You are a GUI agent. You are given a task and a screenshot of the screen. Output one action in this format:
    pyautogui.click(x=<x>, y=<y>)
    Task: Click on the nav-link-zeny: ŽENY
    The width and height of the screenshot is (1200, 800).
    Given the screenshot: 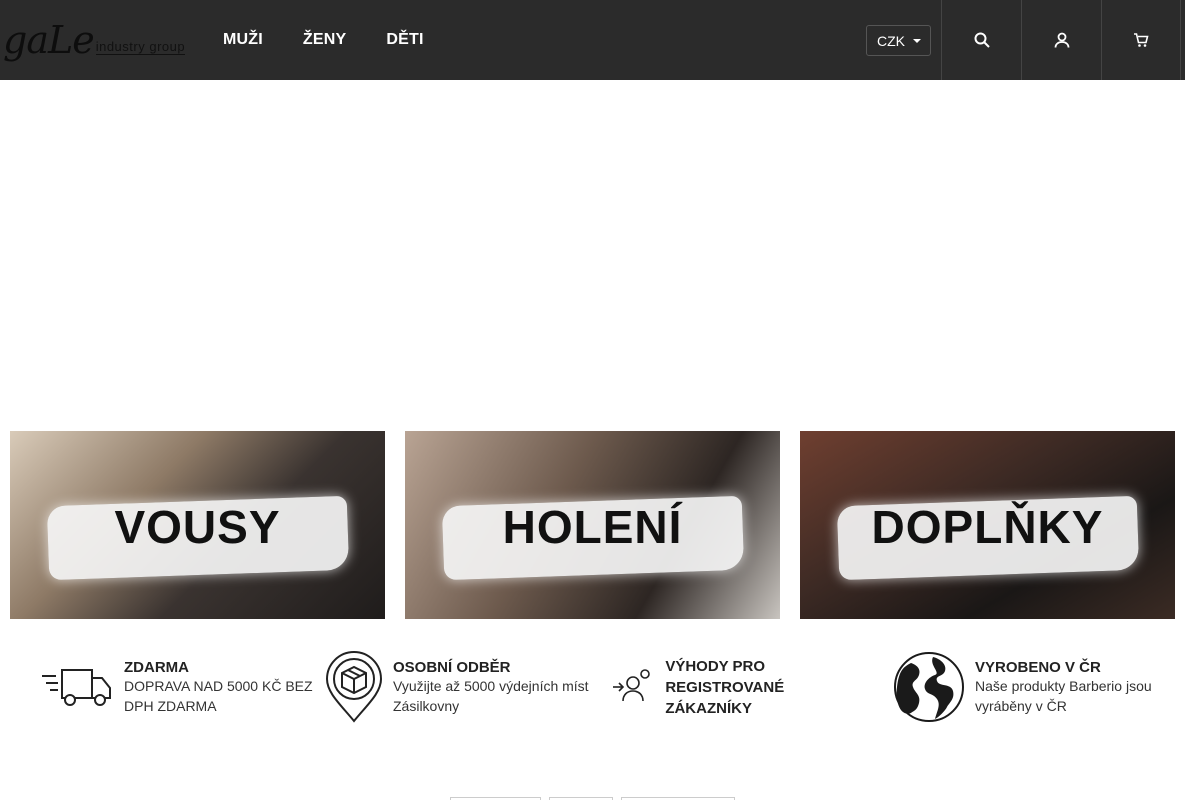 What is the action you would take?
    pyautogui.click(x=324, y=40)
    